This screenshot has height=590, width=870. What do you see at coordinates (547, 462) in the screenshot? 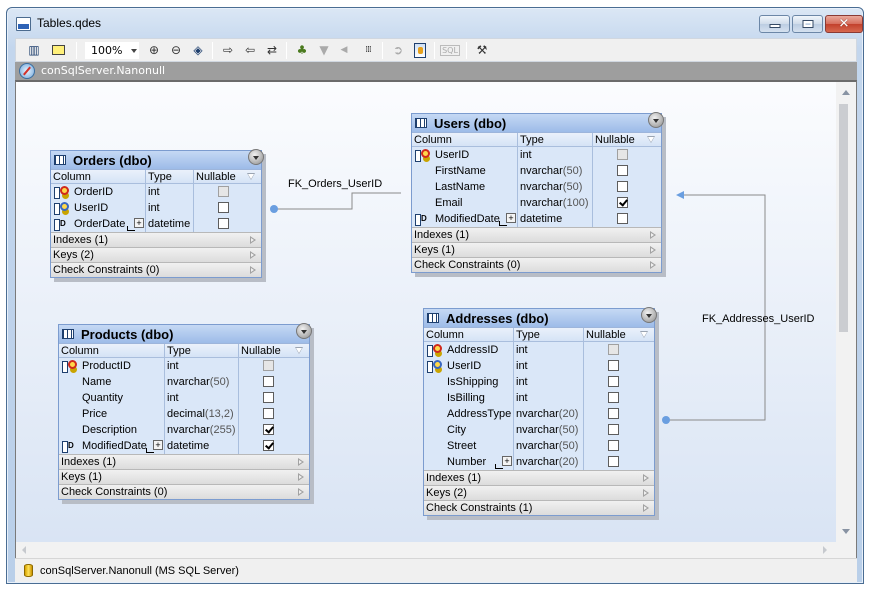
I see `column-type: nvarchar(20)` at bounding box center [547, 462].